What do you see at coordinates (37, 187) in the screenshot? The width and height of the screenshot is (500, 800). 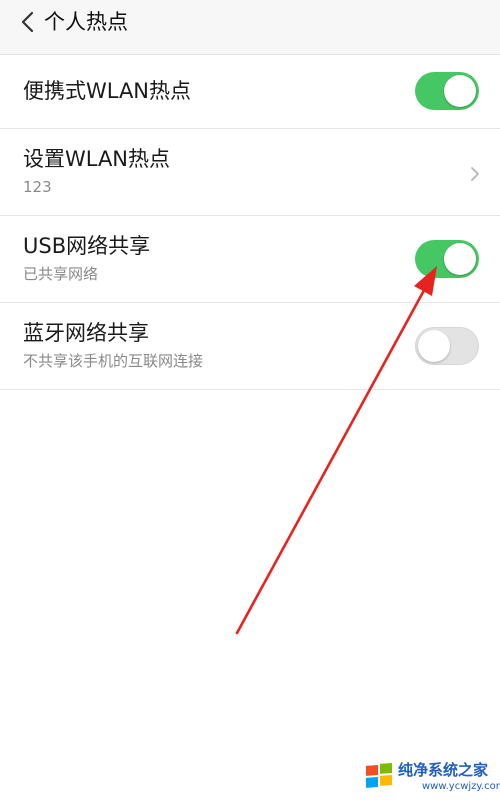 I see `setting-subtitle: 123` at bounding box center [37, 187].